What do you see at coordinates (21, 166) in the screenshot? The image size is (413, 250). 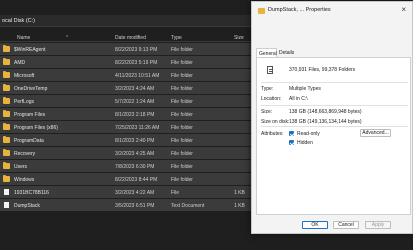 I see `file-name: Users` at bounding box center [21, 166].